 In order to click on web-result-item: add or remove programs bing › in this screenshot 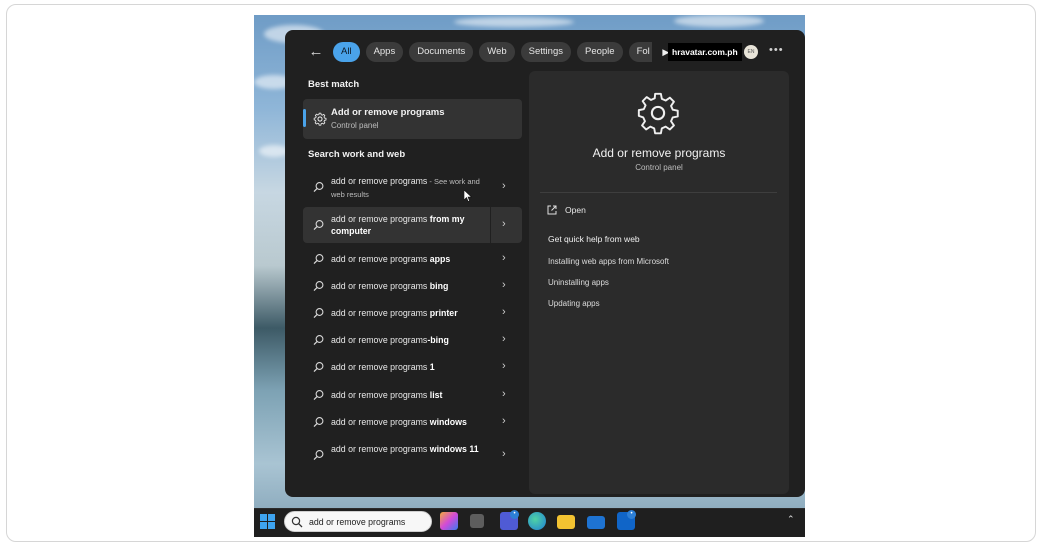, I will do `click(412, 286)`.